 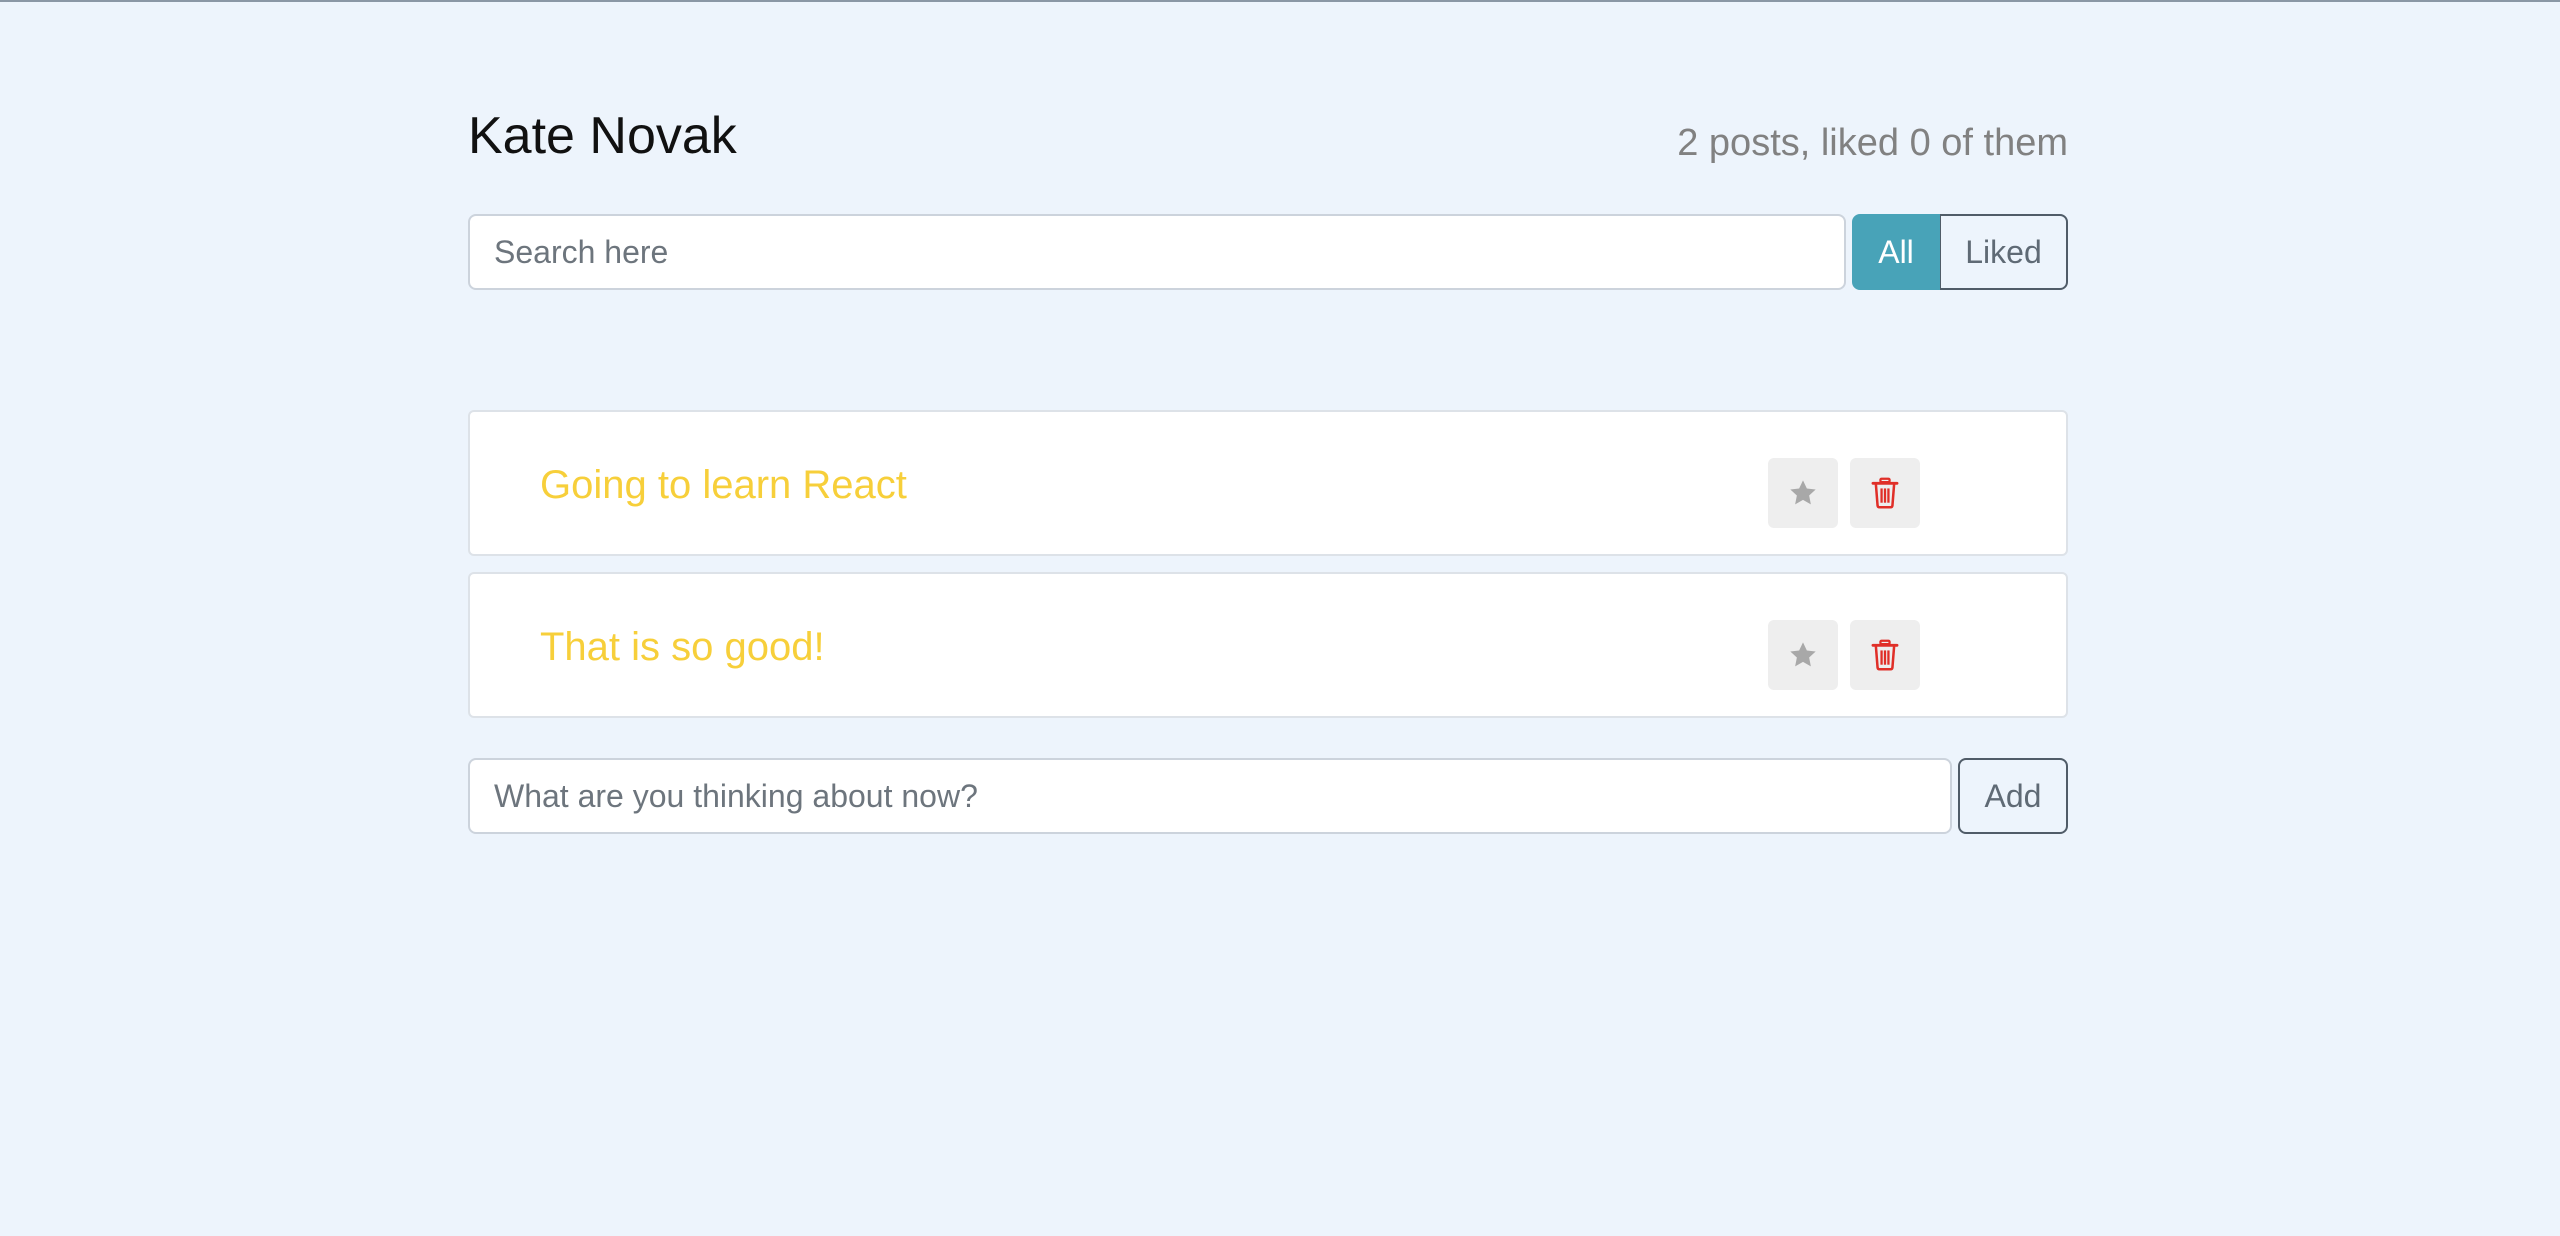 What do you see at coordinates (1157, 252) in the screenshot?
I see `search-input` at bounding box center [1157, 252].